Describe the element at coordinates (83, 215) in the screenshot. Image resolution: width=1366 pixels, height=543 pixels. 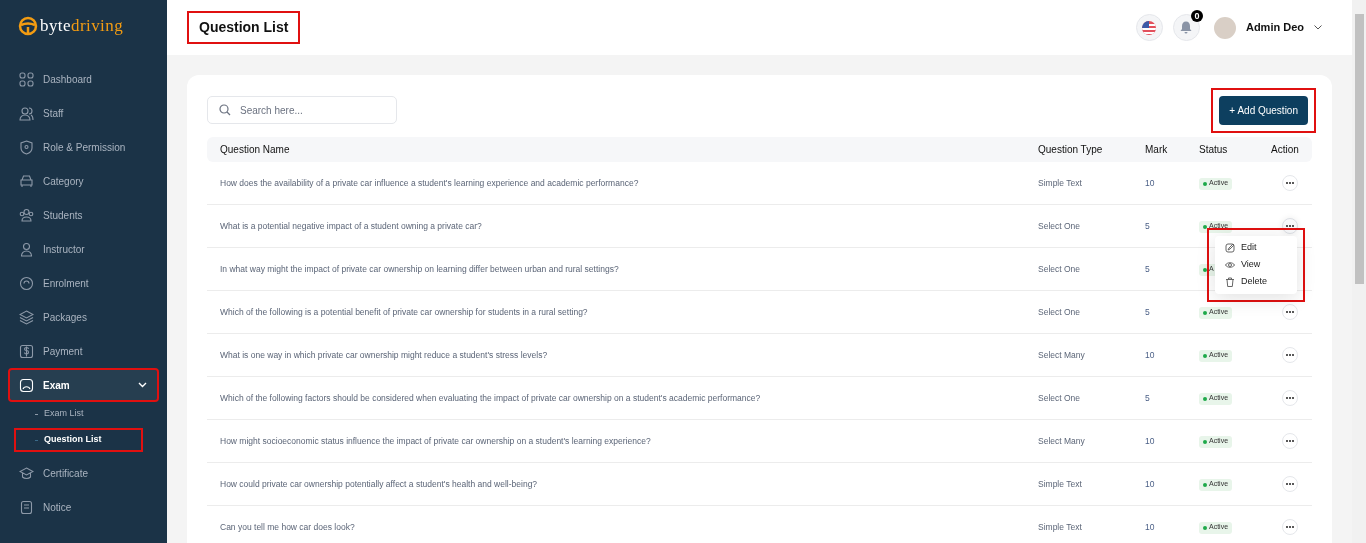
I see `sidebar-item: Students` at that location.